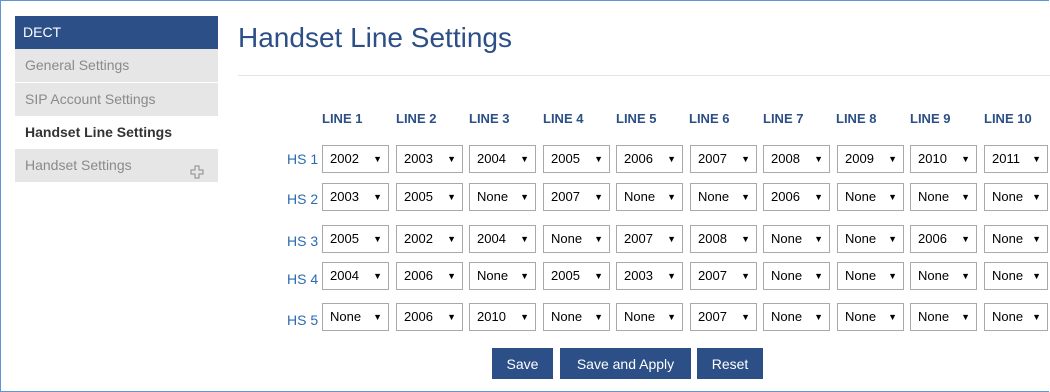 The height and width of the screenshot is (392, 1050). What do you see at coordinates (576, 239) in the screenshot?
I see `line-select-hs3-line4: None ▼` at bounding box center [576, 239].